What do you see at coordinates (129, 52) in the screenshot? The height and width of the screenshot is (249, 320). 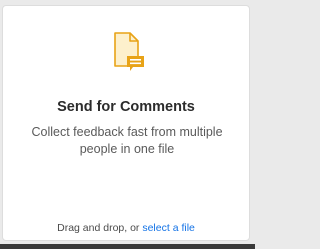 I see `document-comment-icon` at bounding box center [129, 52].